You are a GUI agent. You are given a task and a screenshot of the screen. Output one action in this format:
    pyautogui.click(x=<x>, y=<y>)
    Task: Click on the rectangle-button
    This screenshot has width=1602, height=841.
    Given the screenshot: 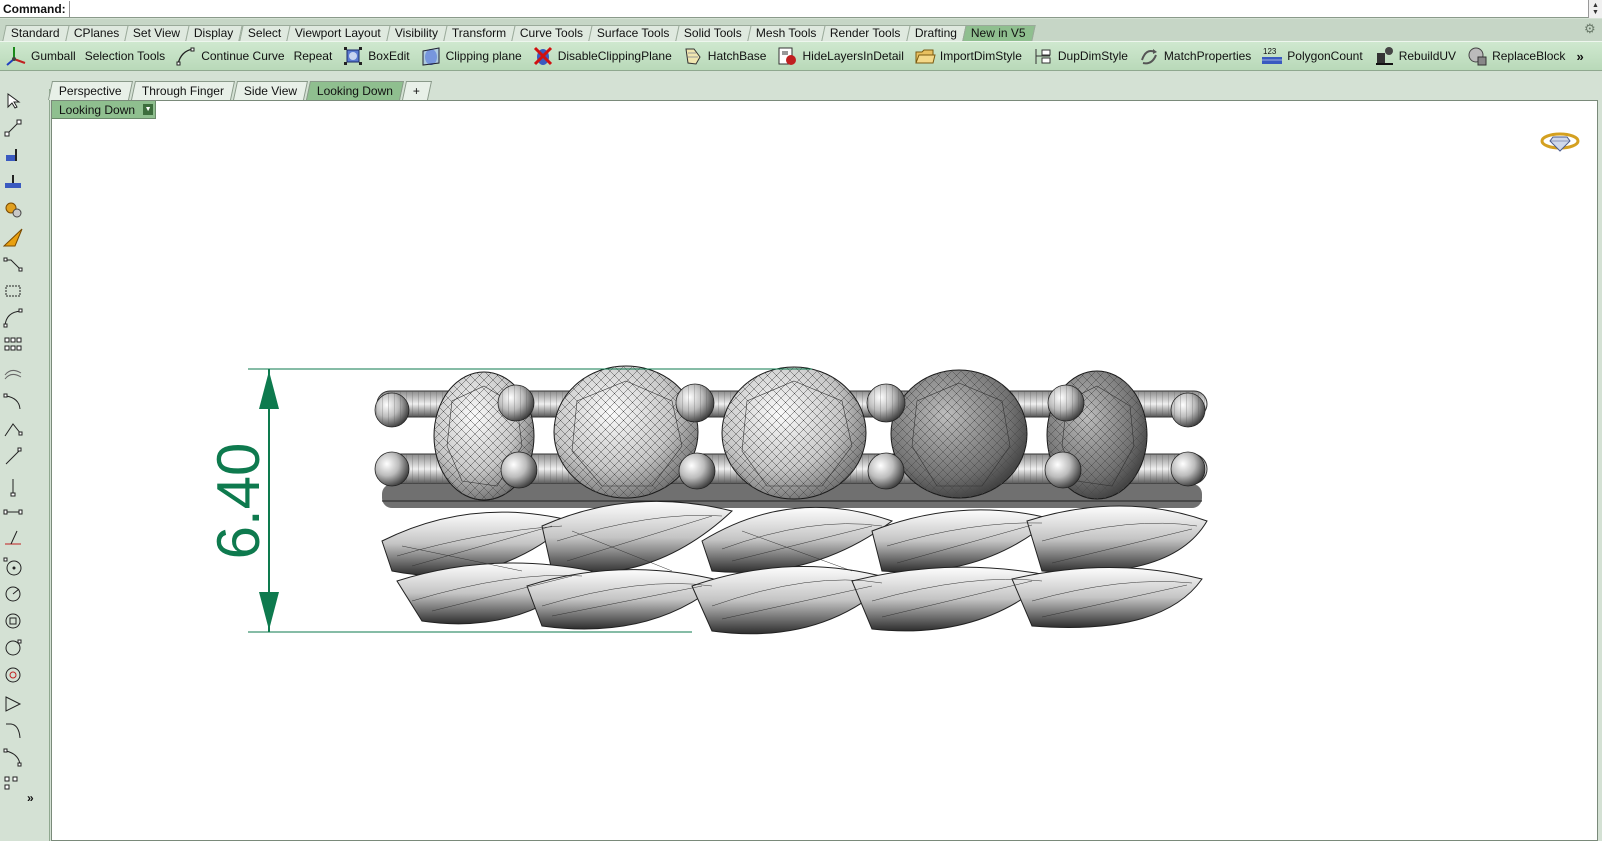 What is the action you would take?
    pyautogui.click(x=13, y=291)
    